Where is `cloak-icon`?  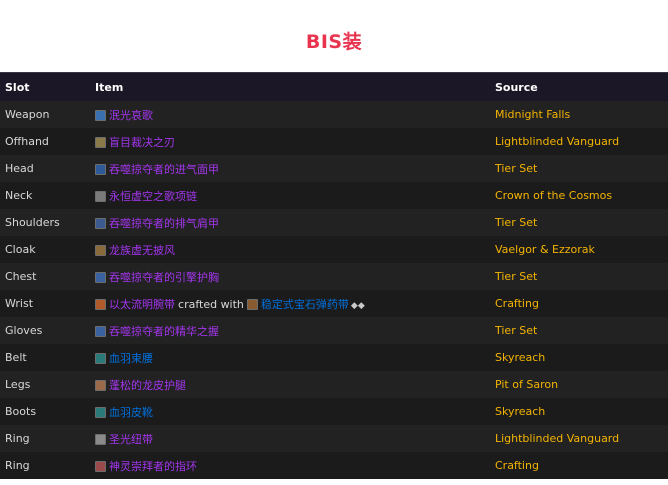
cloak-icon is located at coordinates (101, 250).